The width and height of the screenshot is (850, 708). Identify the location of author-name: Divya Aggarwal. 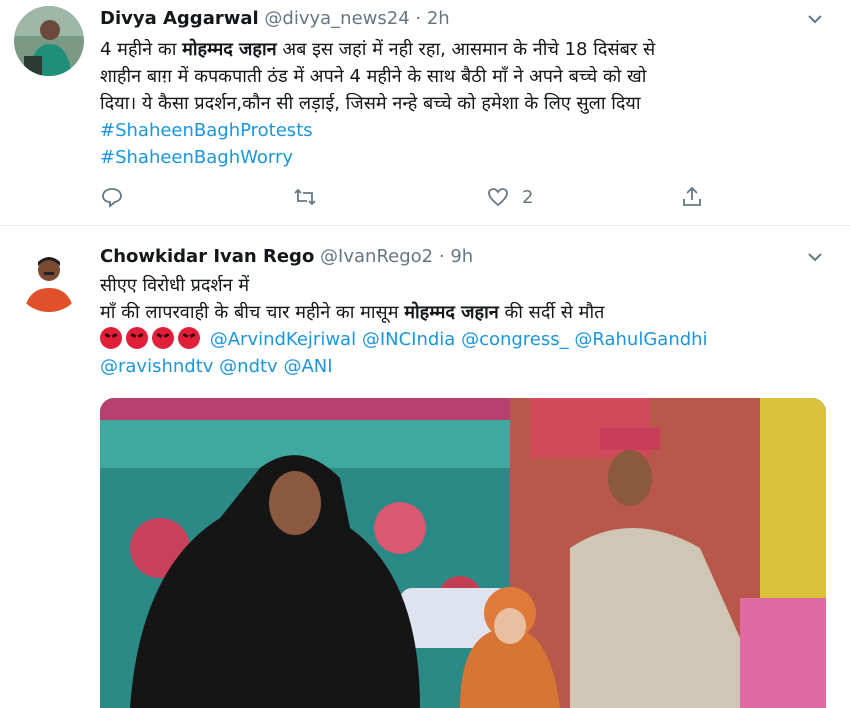
(179, 18).